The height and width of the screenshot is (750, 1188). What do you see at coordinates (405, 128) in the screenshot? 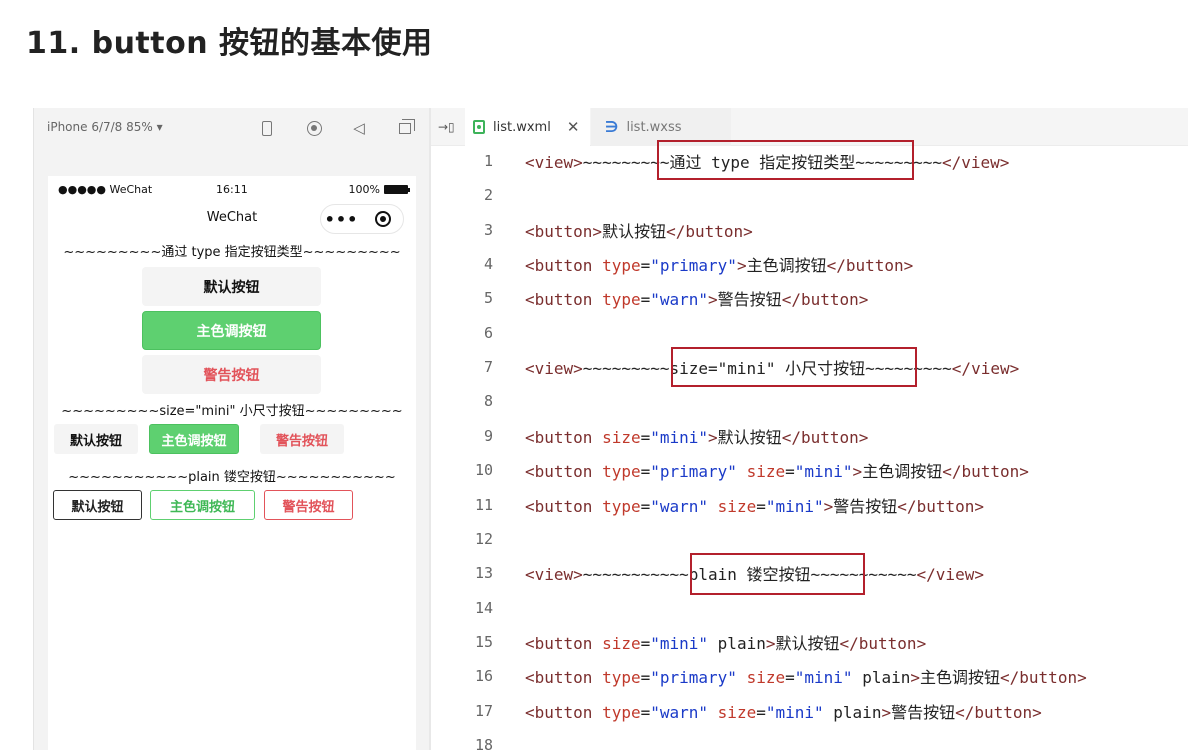
I see `window-icon` at bounding box center [405, 128].